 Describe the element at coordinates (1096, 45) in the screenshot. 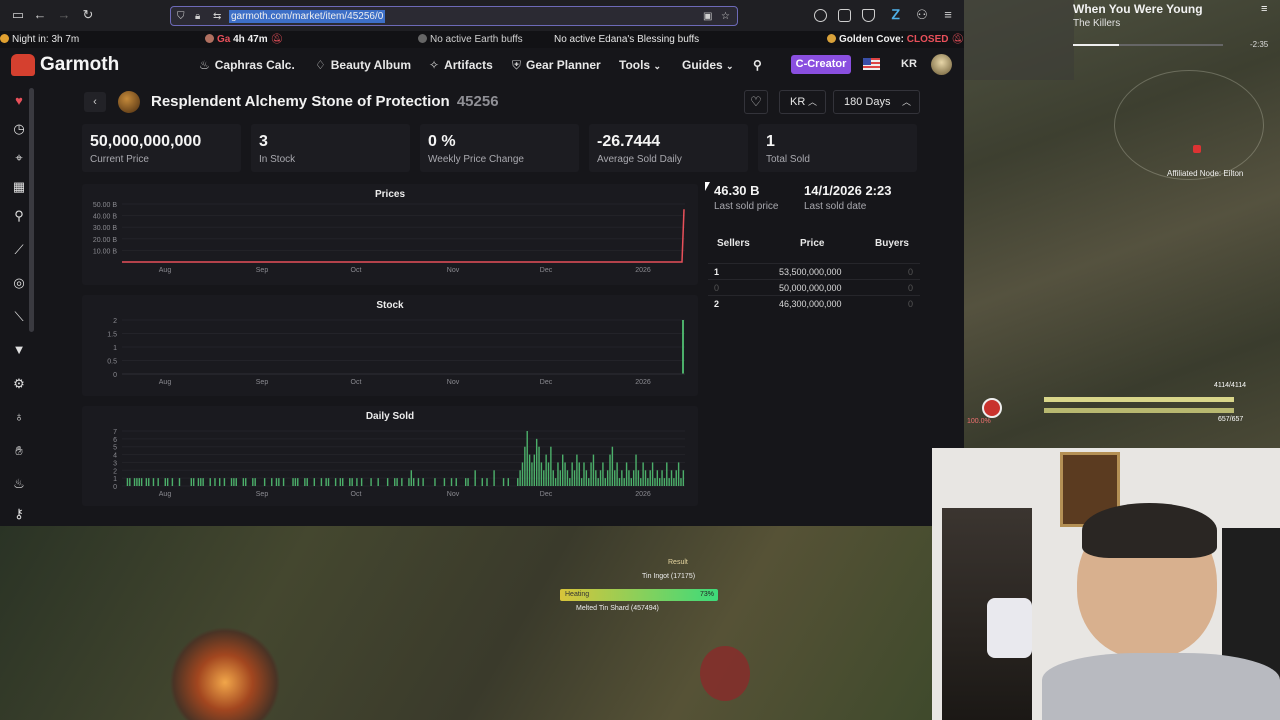

I see `song-progress-fill` at that location.